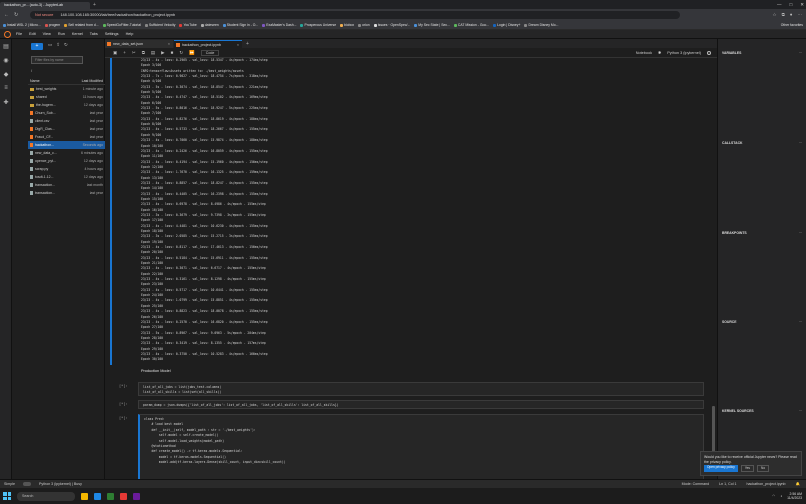 The width and height of the screenshot is (806, 504). Describe the element at coordinates (7, 496) in the screenshot. I see `start-menu-icon` at that location.